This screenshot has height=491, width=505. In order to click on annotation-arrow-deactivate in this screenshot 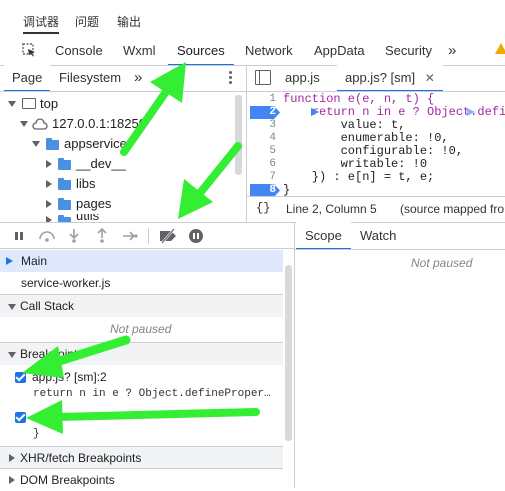, I will do `click(210, 180)`.